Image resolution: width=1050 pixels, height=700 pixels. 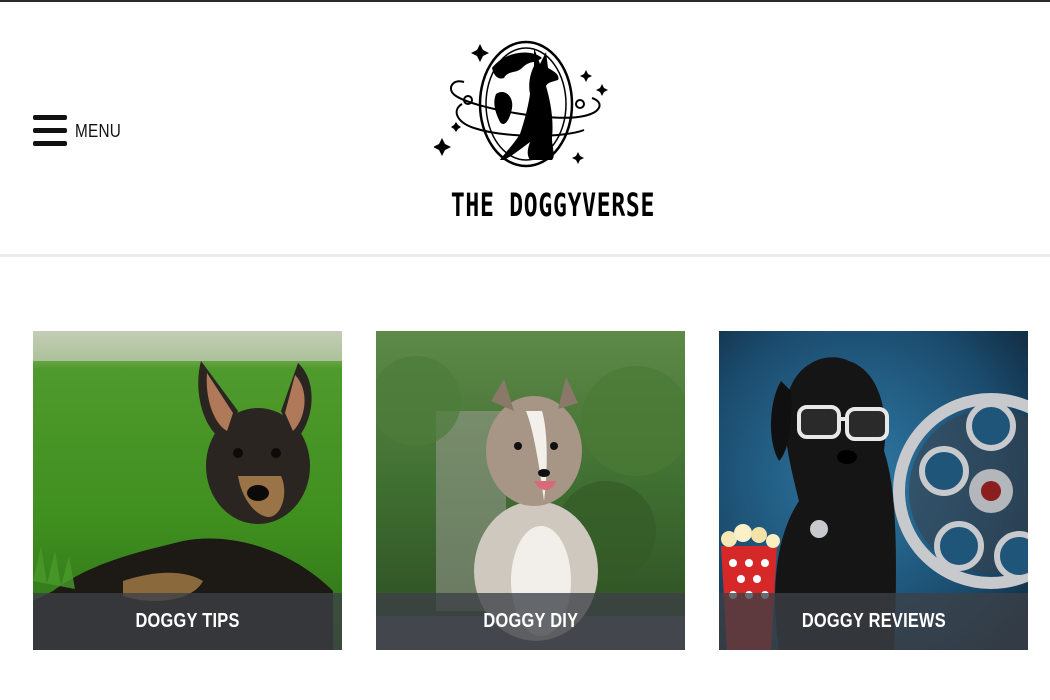 I want to click on category-caption: DOGGY REVIEWS, so click(x=873, y=621).